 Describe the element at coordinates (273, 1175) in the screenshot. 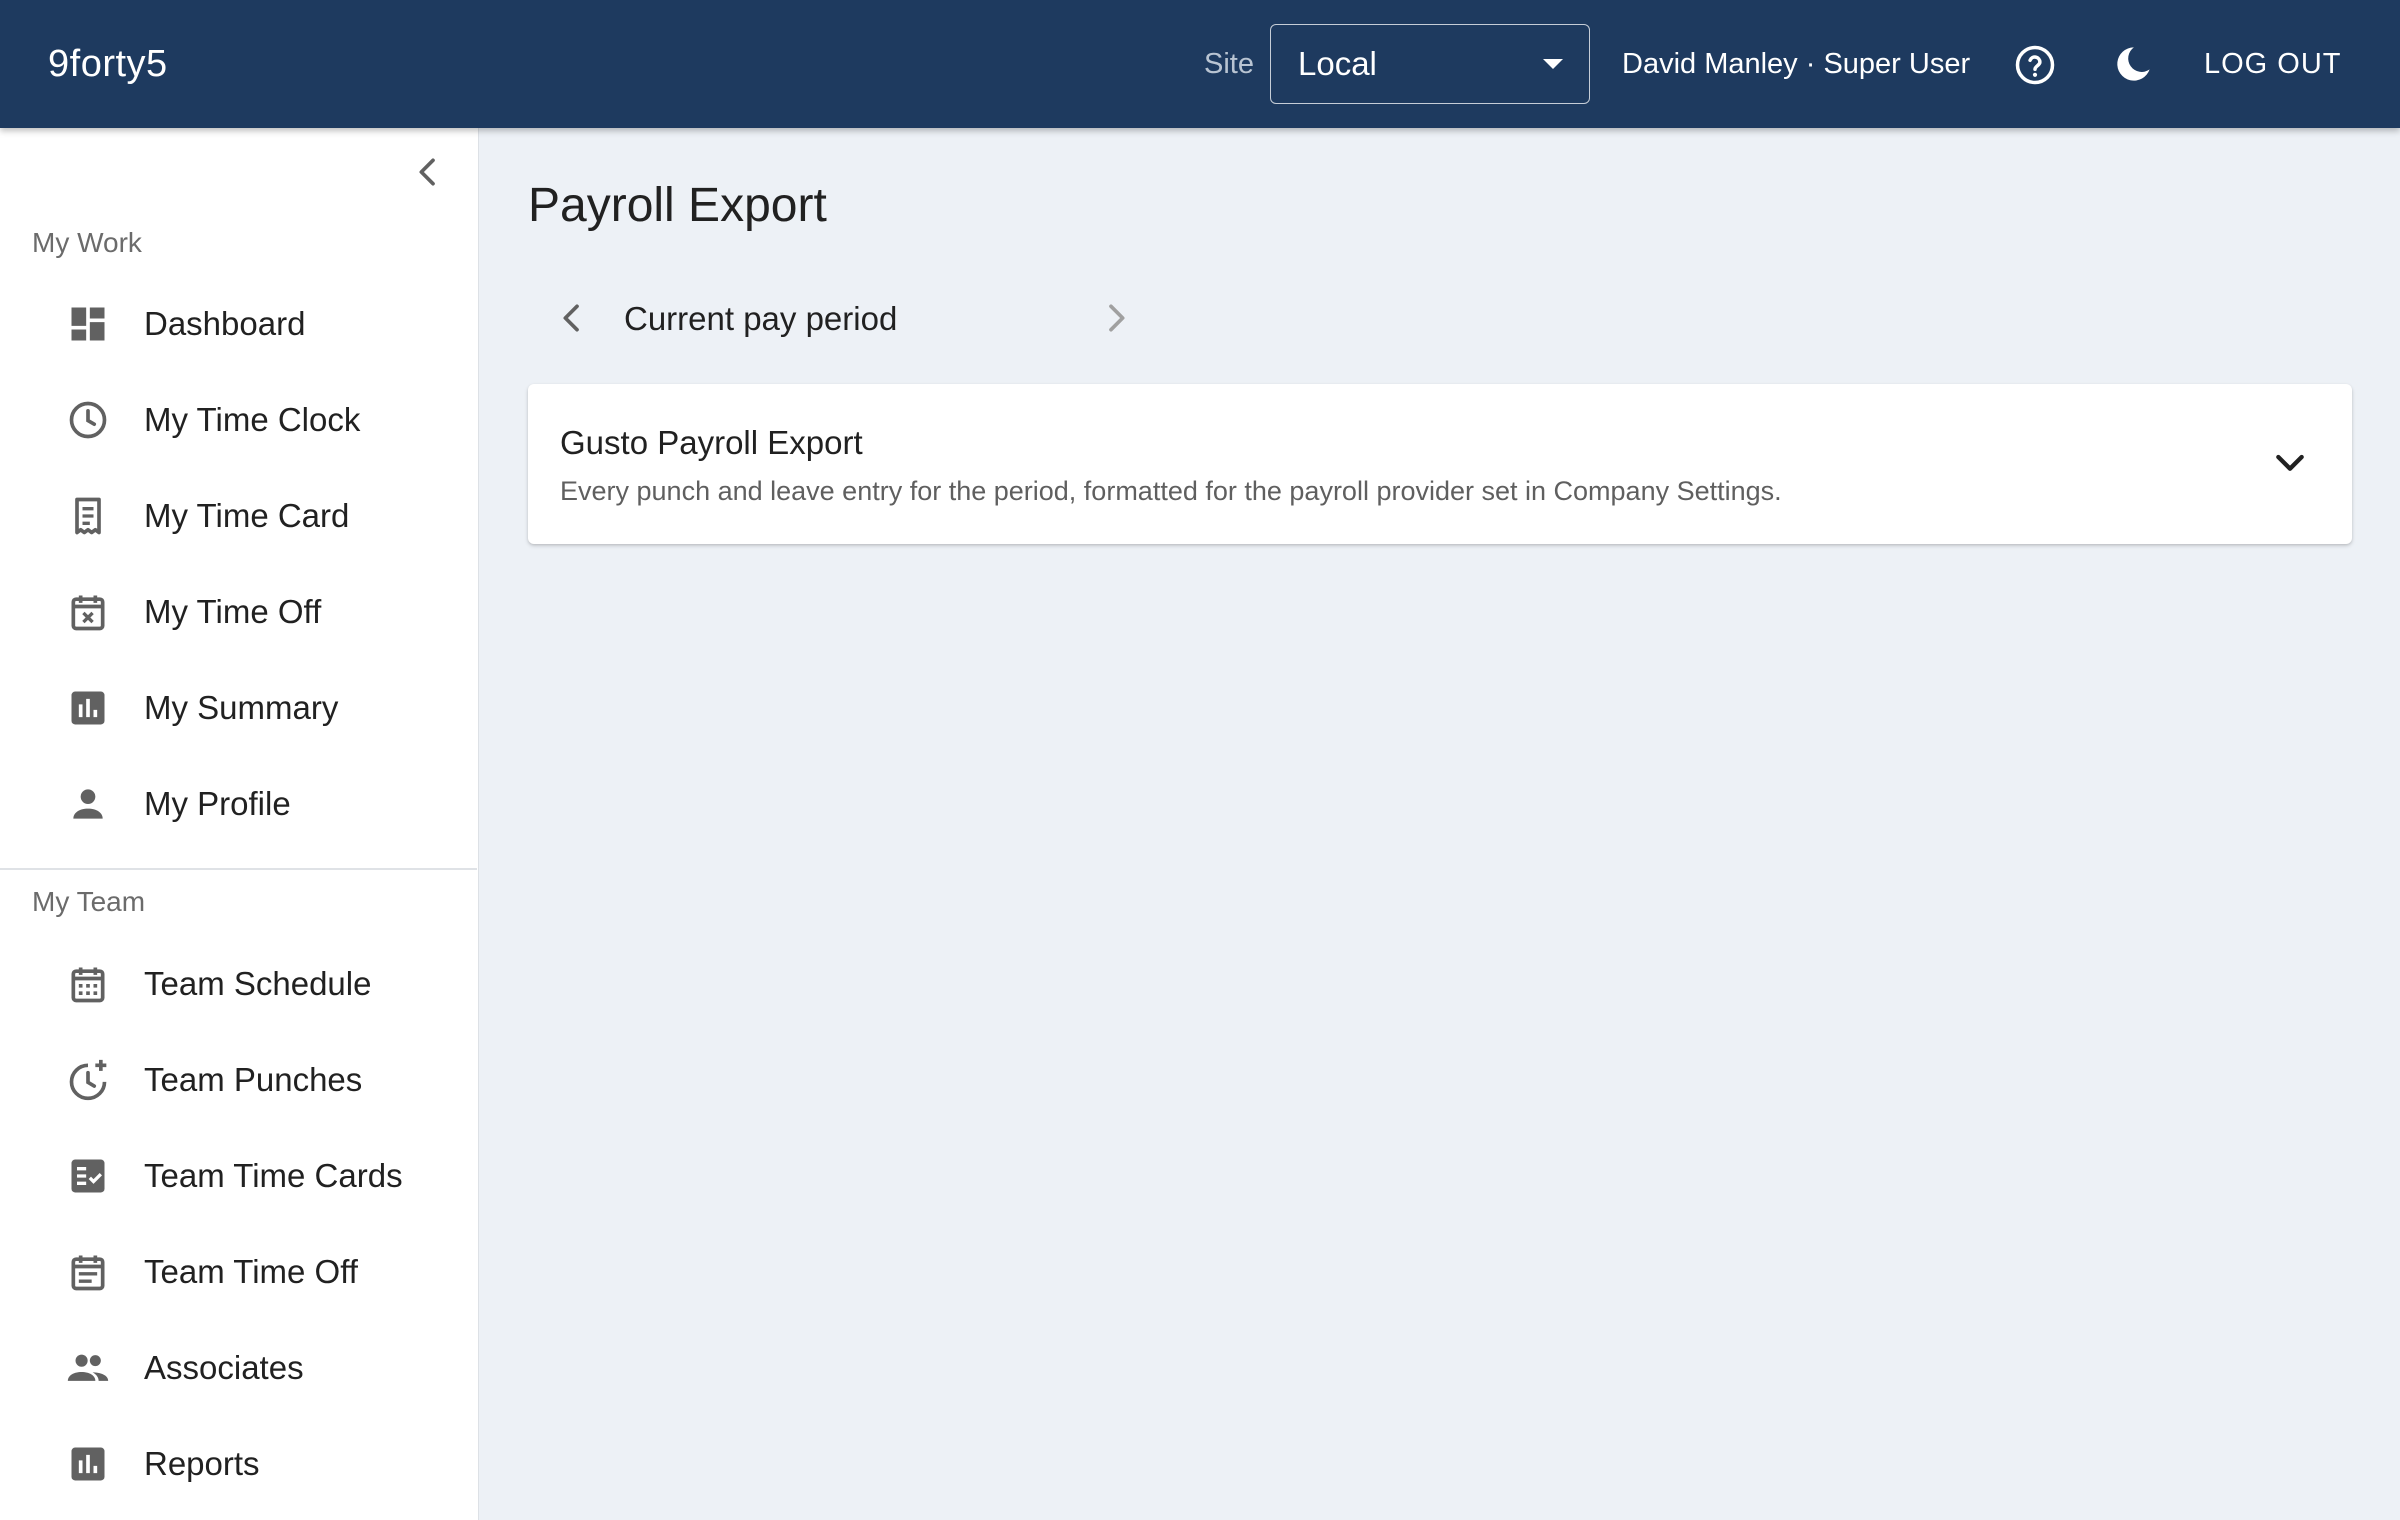

I see `sidebar-item-label: Team Time Cards` at that location.